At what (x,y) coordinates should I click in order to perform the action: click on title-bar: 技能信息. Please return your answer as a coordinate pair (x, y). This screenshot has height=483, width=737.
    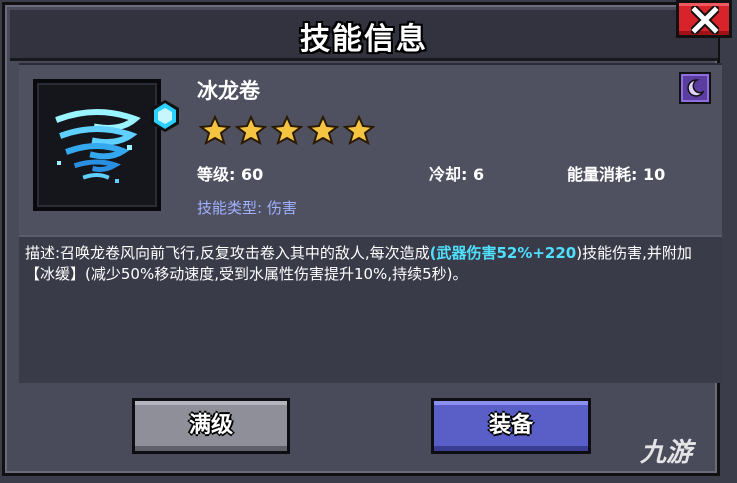
    Looking at the image, I should click on (364, 35).